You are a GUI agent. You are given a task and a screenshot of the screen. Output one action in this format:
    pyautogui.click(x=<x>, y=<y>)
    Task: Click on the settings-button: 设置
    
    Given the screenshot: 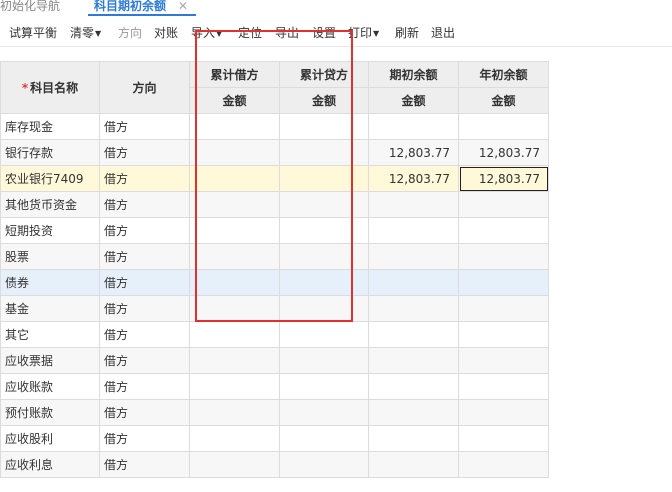 What is the action you would take?
    pyautogui.click(x=324, y=32)
    